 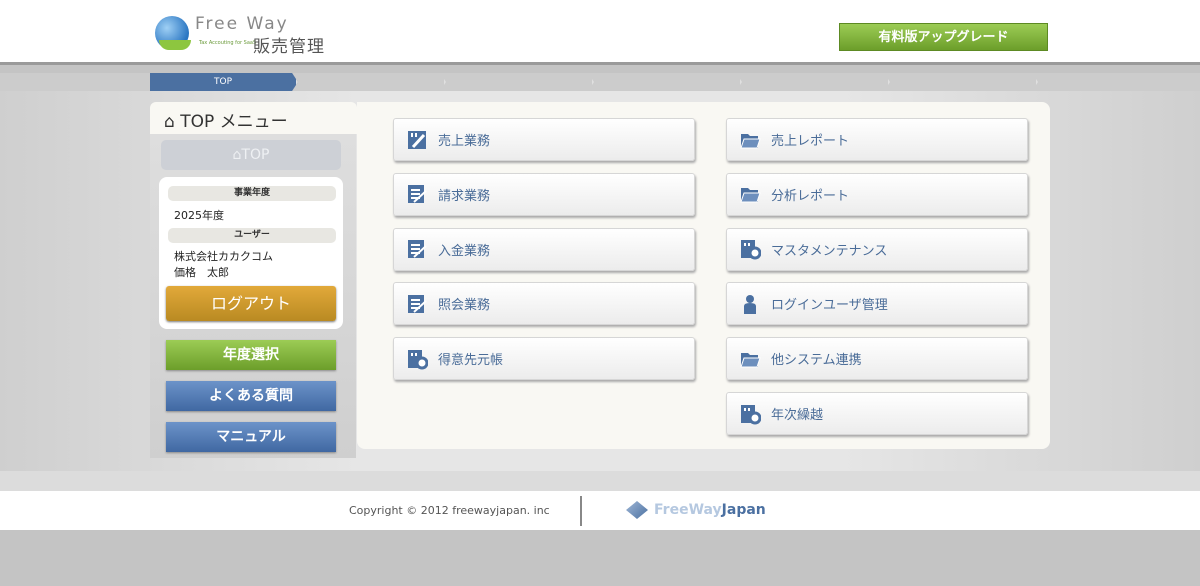 I want to click on copyright: Copyright © 2012 freewayjapan. inc, so click(x=449, y=510).